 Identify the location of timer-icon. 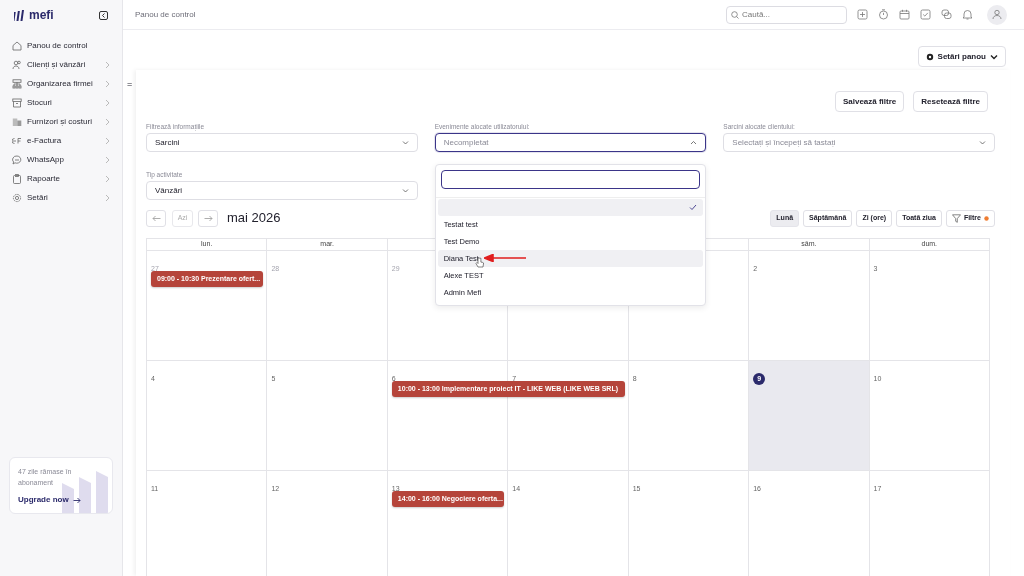
(883, 14).